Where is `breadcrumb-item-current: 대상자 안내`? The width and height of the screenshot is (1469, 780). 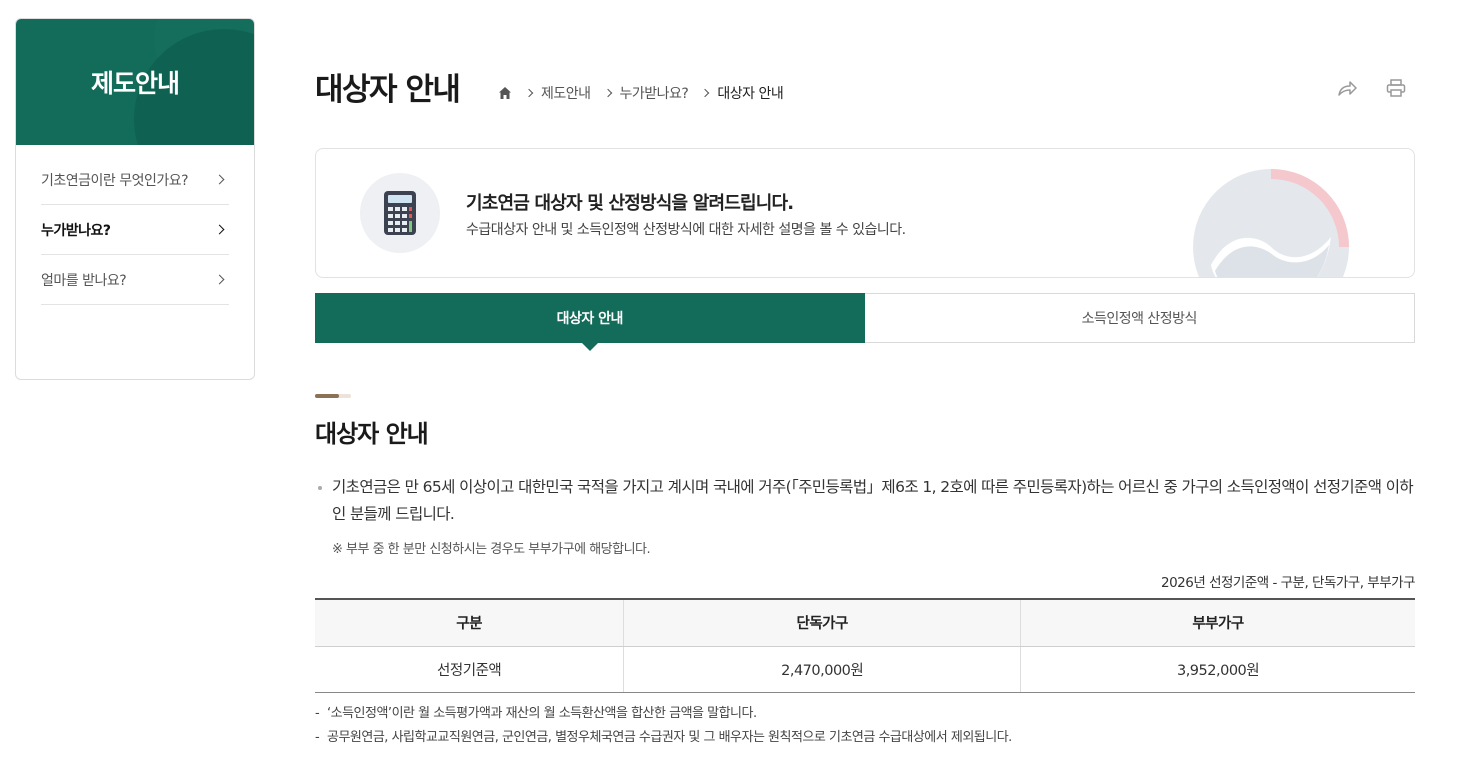
breadcrumb-item-current: 대상자 안내 is located at coordinates (750, 94).